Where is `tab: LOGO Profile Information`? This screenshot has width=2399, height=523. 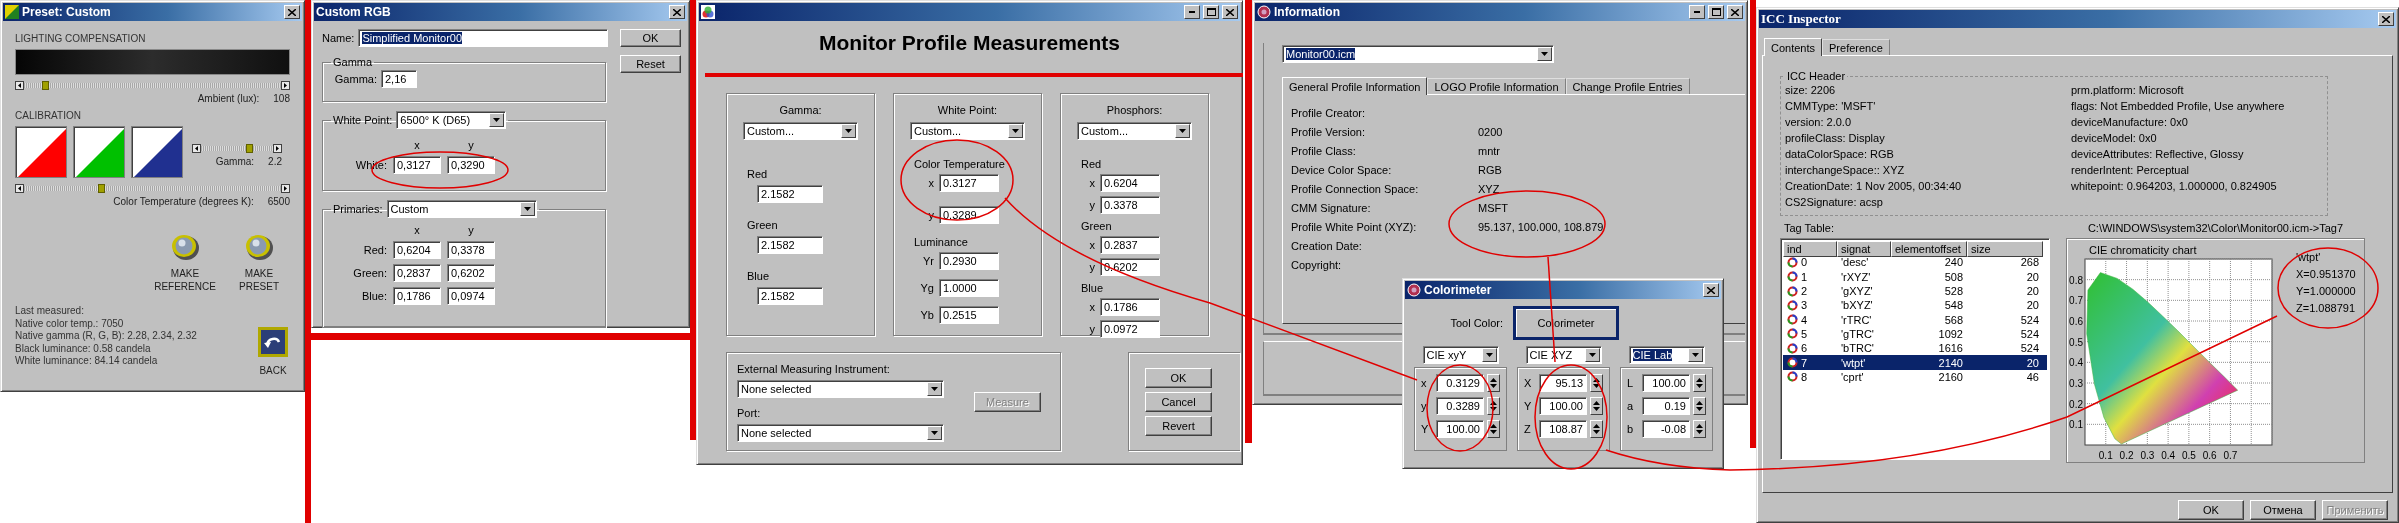
tab: LOGO Profile Information is located at coordinates (1496, 86).